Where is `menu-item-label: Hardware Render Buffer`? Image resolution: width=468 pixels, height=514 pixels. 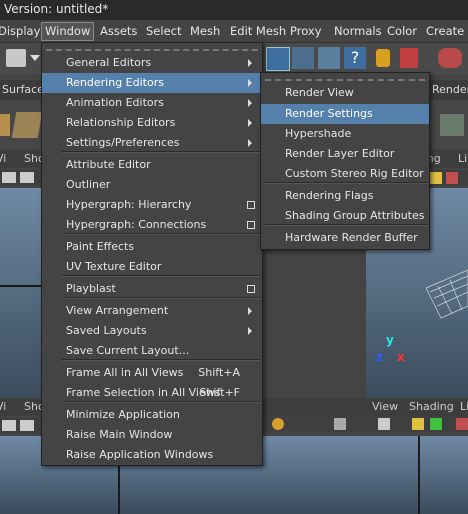 menu-item-label: Hardware Render Buffer is located at coordinates (351, 237).